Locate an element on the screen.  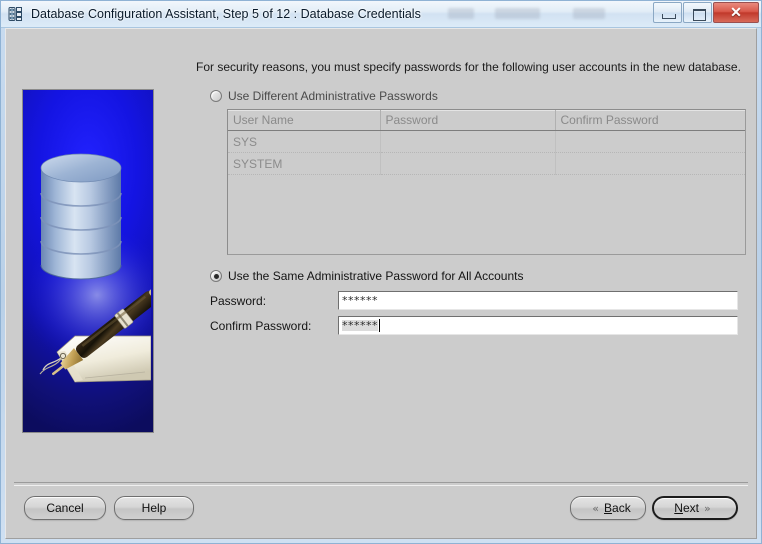
table-row: SYSTEM is located at coordinates (486, 163).